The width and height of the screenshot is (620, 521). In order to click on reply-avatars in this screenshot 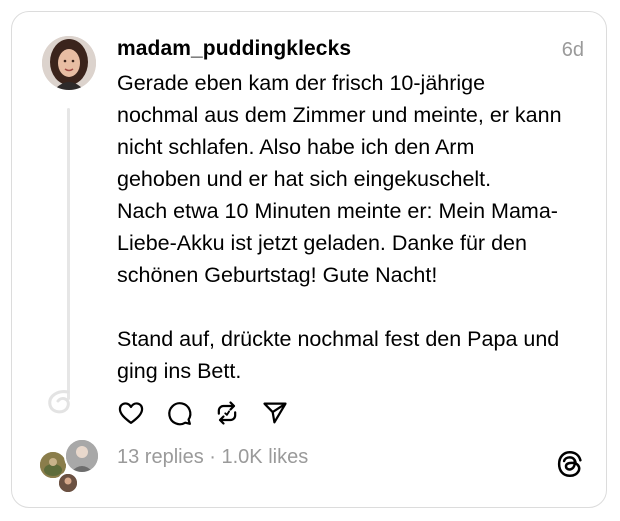, I will do `click(69, 466)`.